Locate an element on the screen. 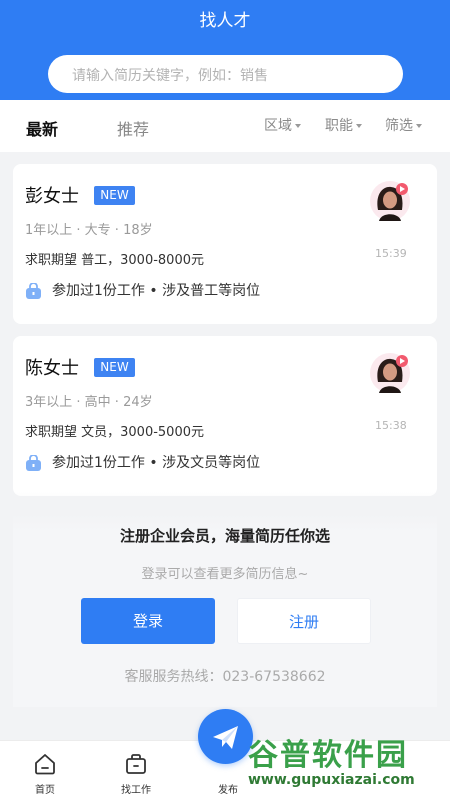  watermark-url: www.gupuxiazai.com is located at coordinates (331, 780).